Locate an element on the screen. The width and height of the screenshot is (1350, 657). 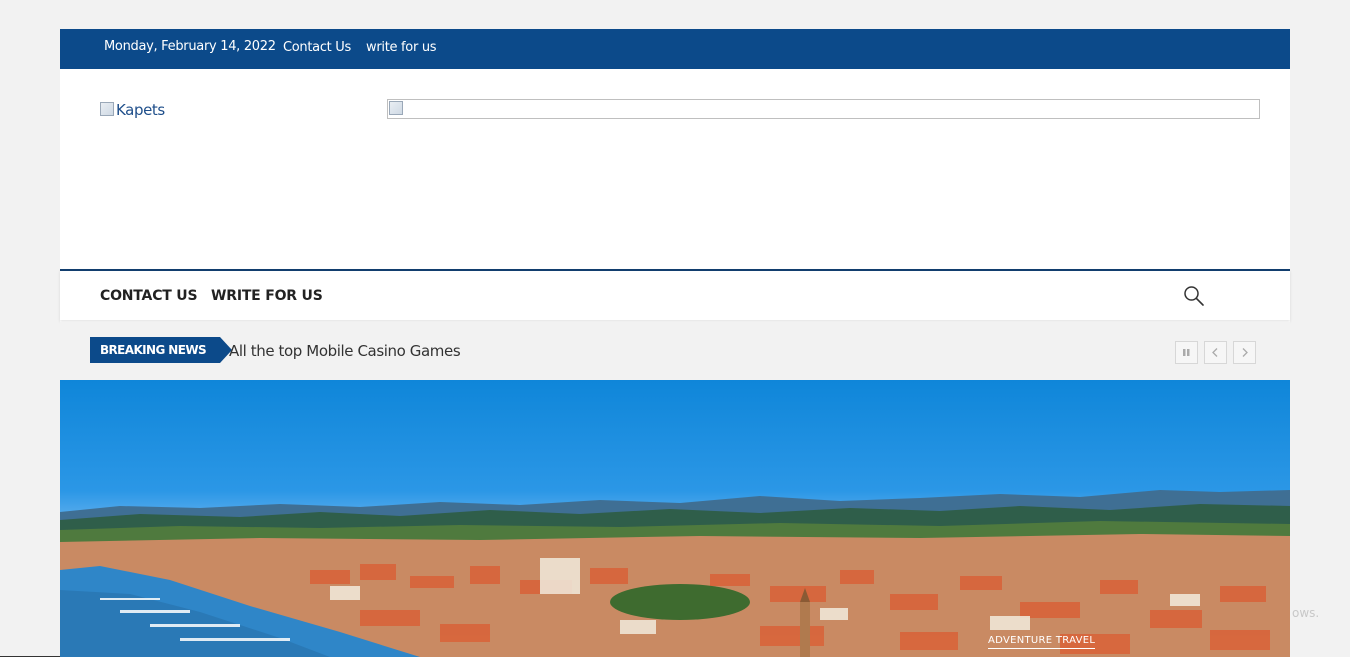
hero-category-label: ADVENTURE TRAVEL is located at coordinates (1042, 642).